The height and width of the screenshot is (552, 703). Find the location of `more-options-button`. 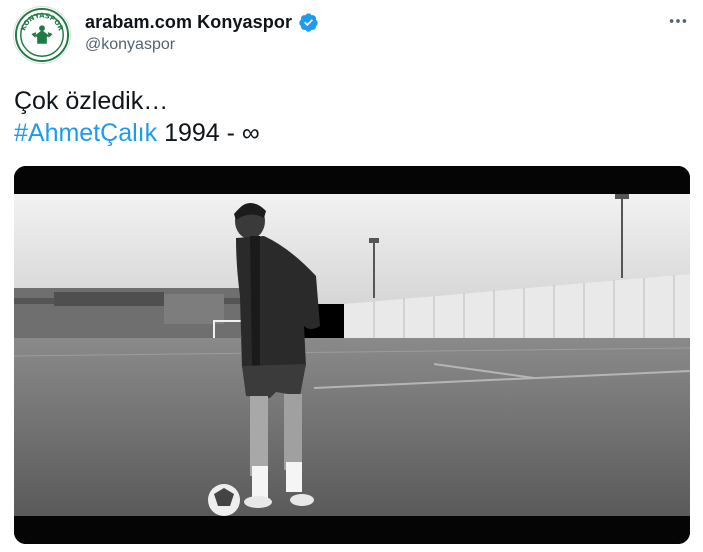

more-options-button is located at coordinates (678, 21).